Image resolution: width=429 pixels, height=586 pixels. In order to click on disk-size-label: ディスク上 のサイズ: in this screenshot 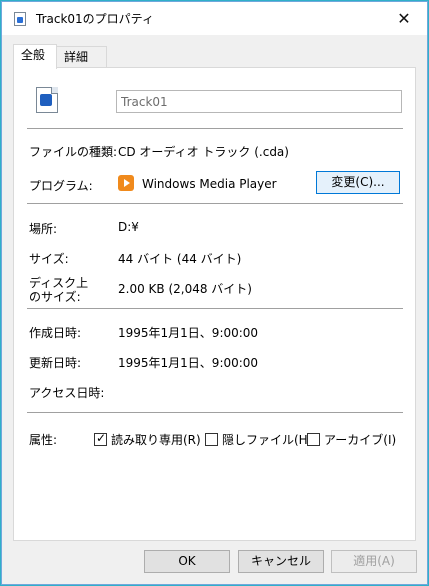, I will do `click(58, 290)`.